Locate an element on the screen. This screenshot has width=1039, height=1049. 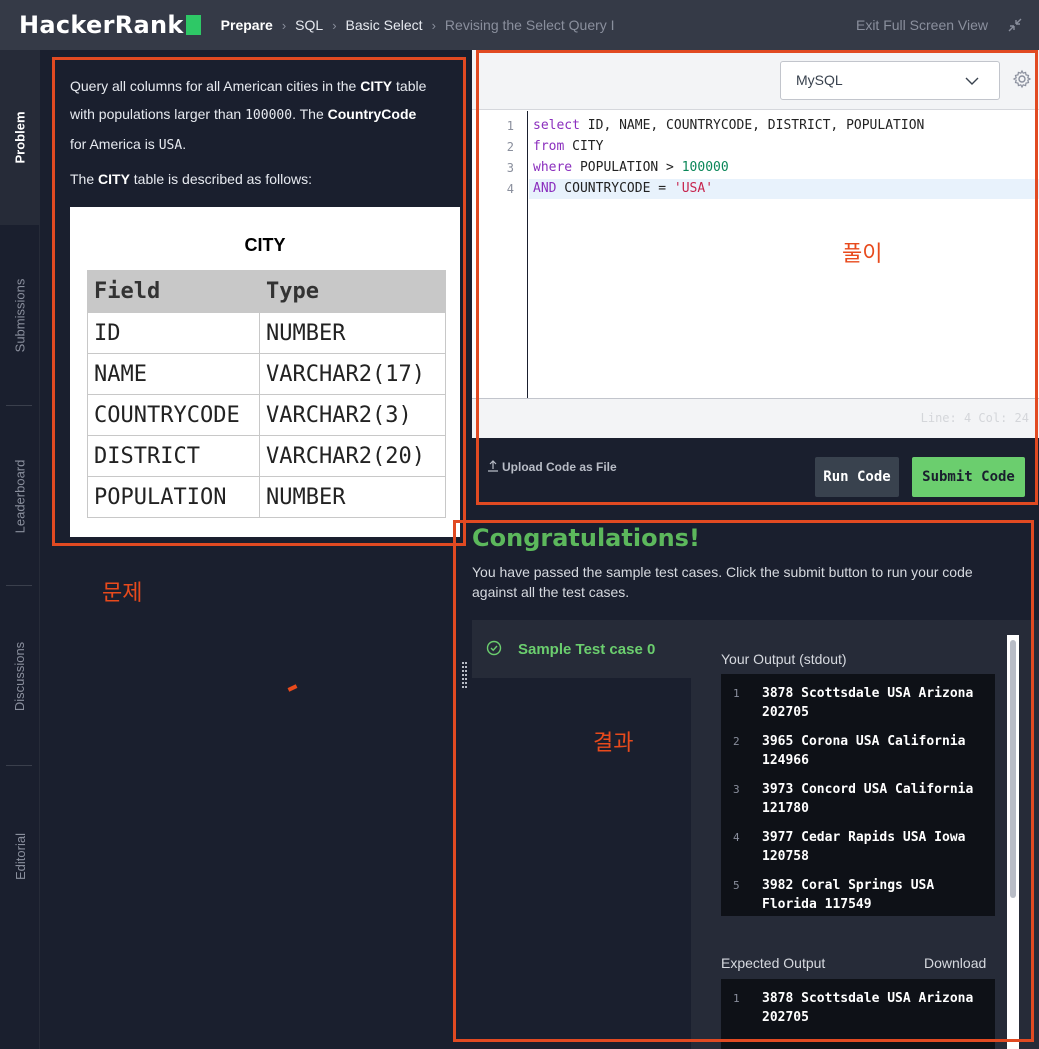
tab-submissions: Submissions is located at coordinates (20, 315).